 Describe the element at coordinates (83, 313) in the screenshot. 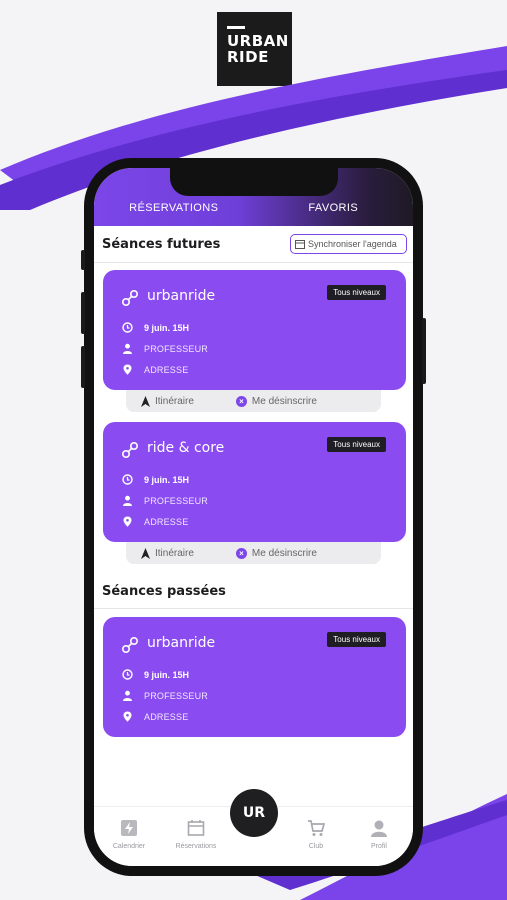

I see `phone-volume-up` at that location.